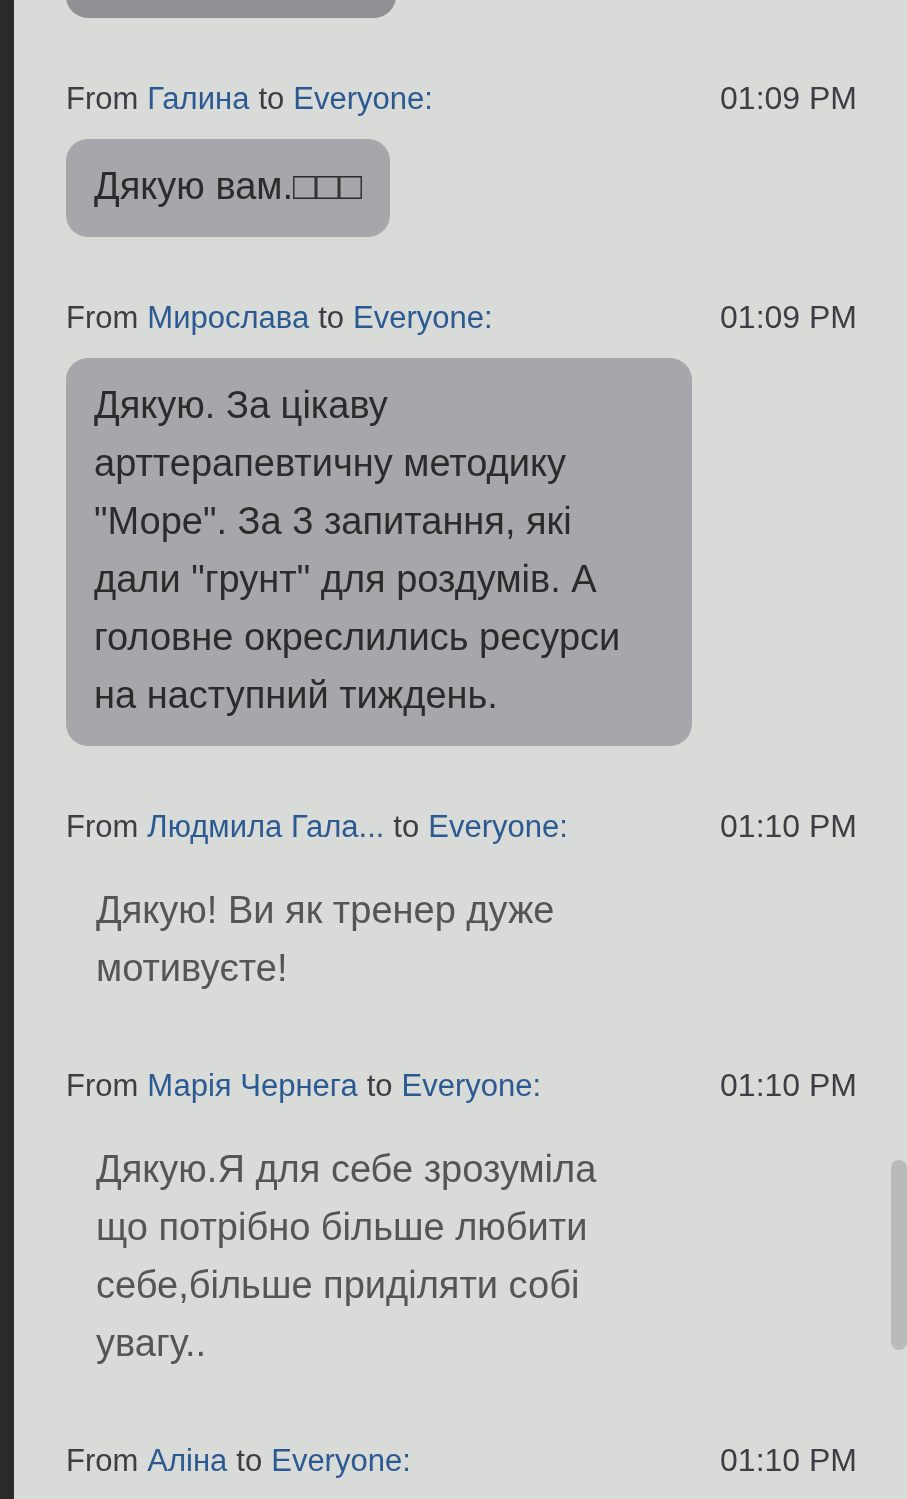  I want to click on message-text: Дякую! Ви як тренер дуже мотивуєте!, so click(325, 939).